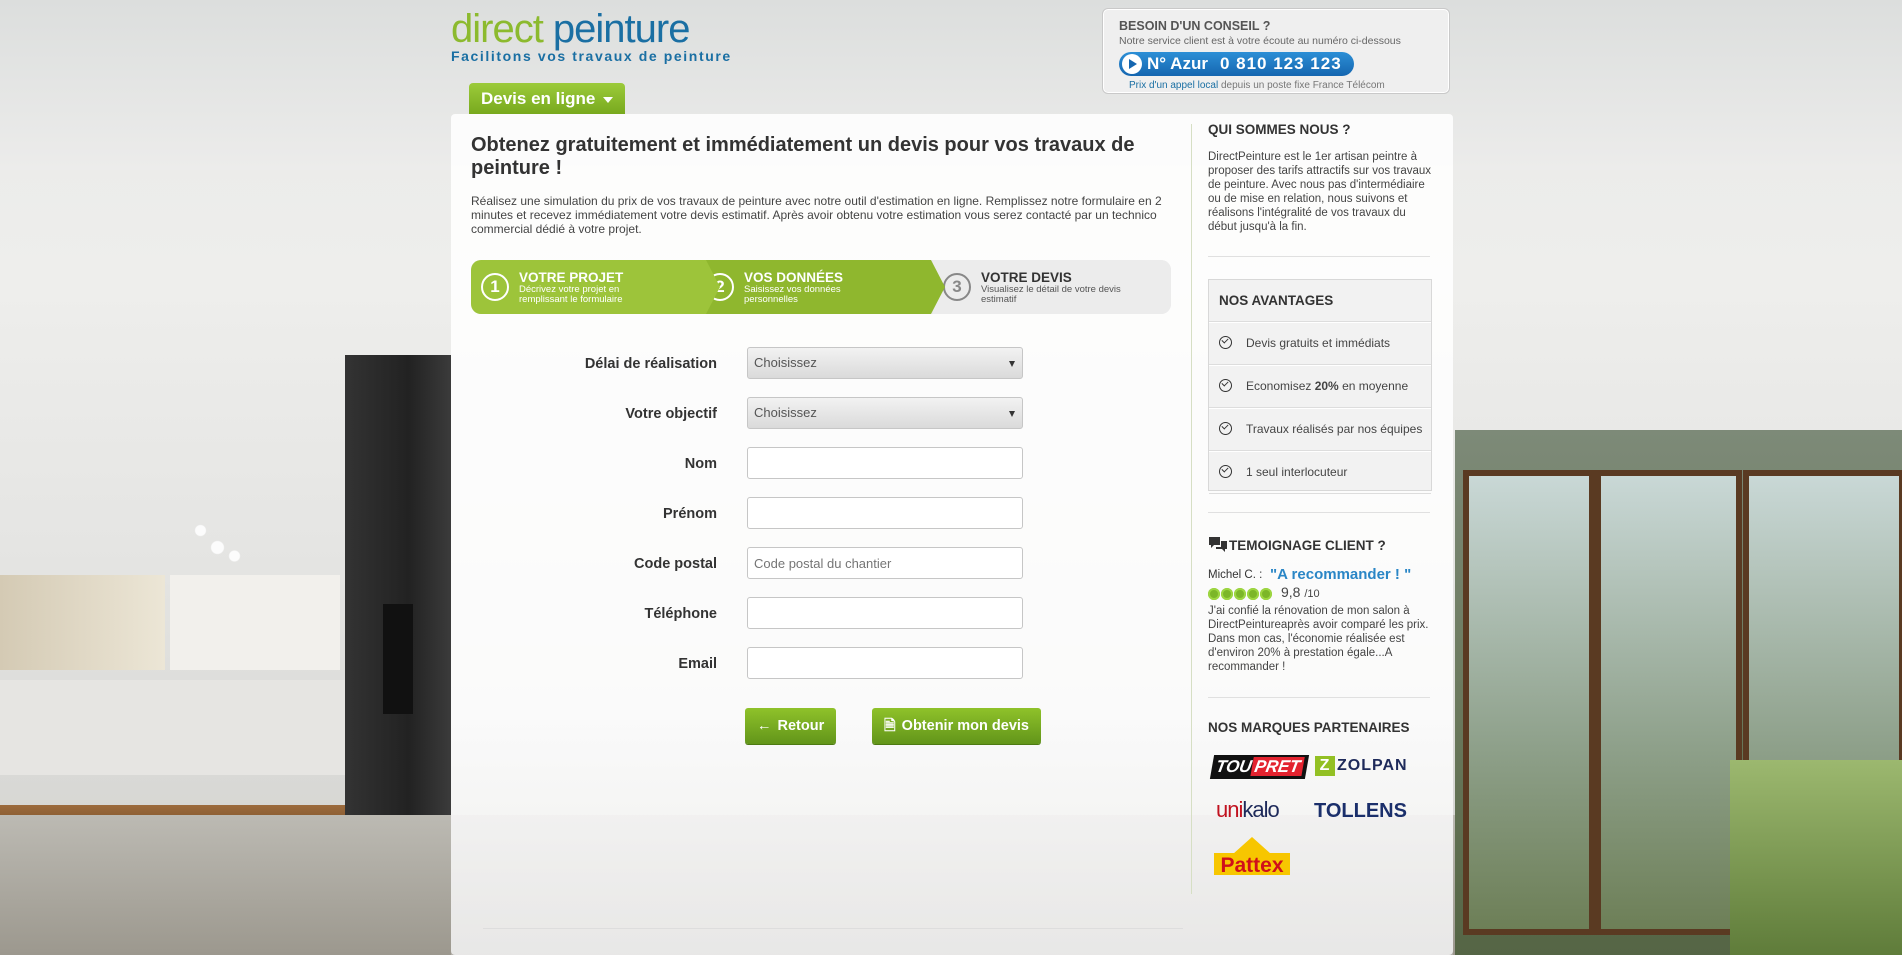 The image size is (1902, 955). Describe the element at coordinates (885, 413) in the screenshot. I see `objectif-select: Choisissez` at that location.